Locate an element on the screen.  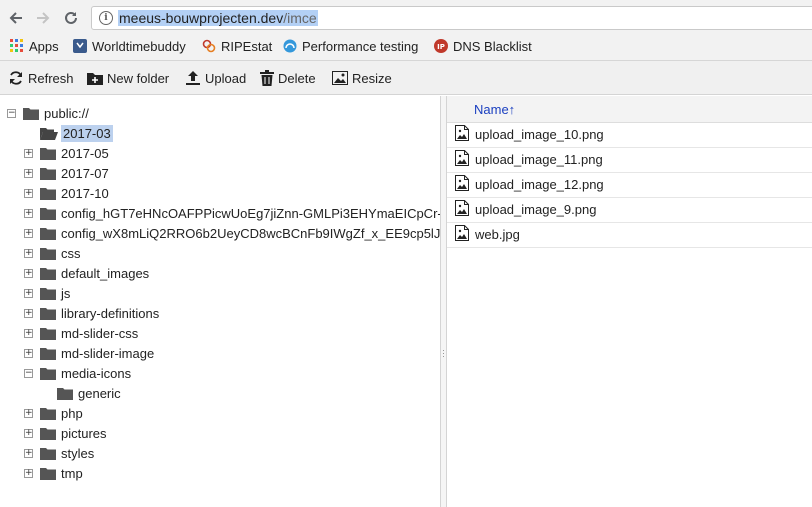
ripestat-icon is located at coordinates (209, 46).